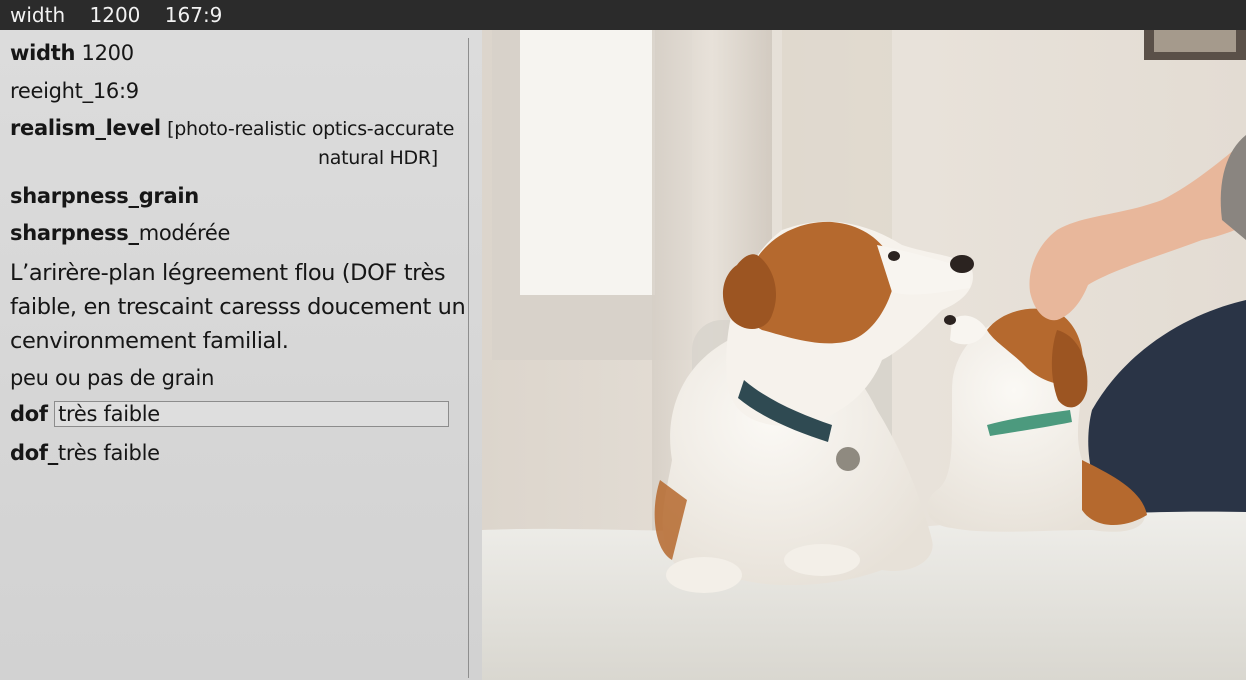 The height and width of the screenshot is (680, 1246). What do you see at coordinates (822, 560) in the screenshot?
I see `big-dog-paw-right` at bounding box center [822, 560].